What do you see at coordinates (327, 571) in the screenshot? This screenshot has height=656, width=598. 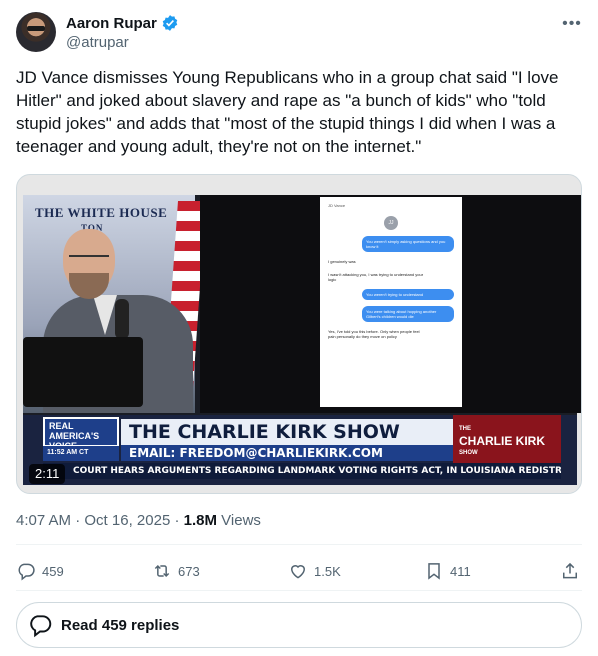 I see `like-count: 1.5K` at bounding box center [327, 571].